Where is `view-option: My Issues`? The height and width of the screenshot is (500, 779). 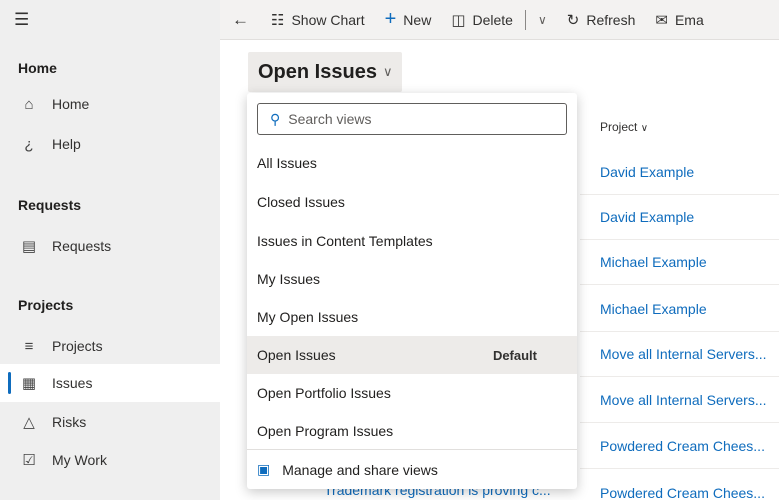
view-option: My Issues is located at coordinates (412, 279).